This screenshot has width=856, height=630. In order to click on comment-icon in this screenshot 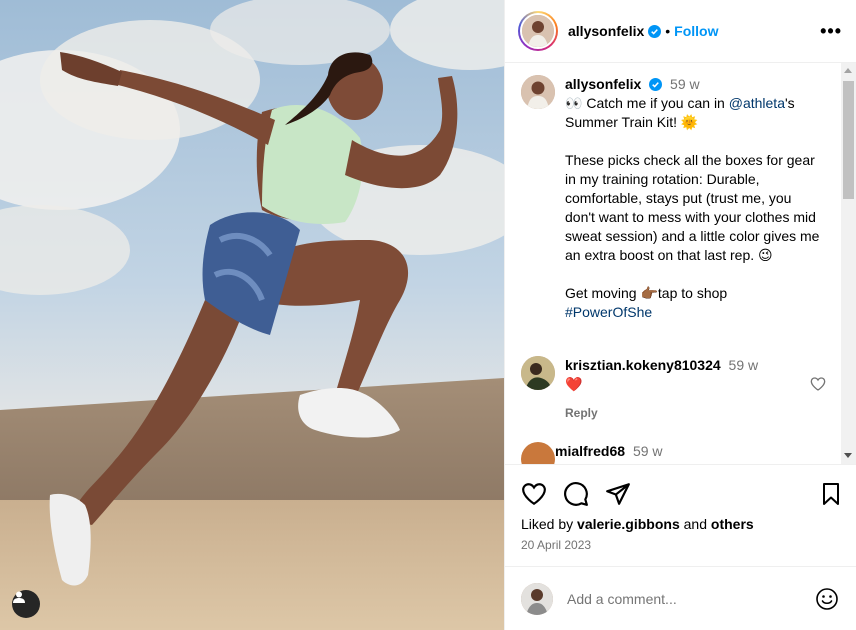, I will do `click(576, 494)`.